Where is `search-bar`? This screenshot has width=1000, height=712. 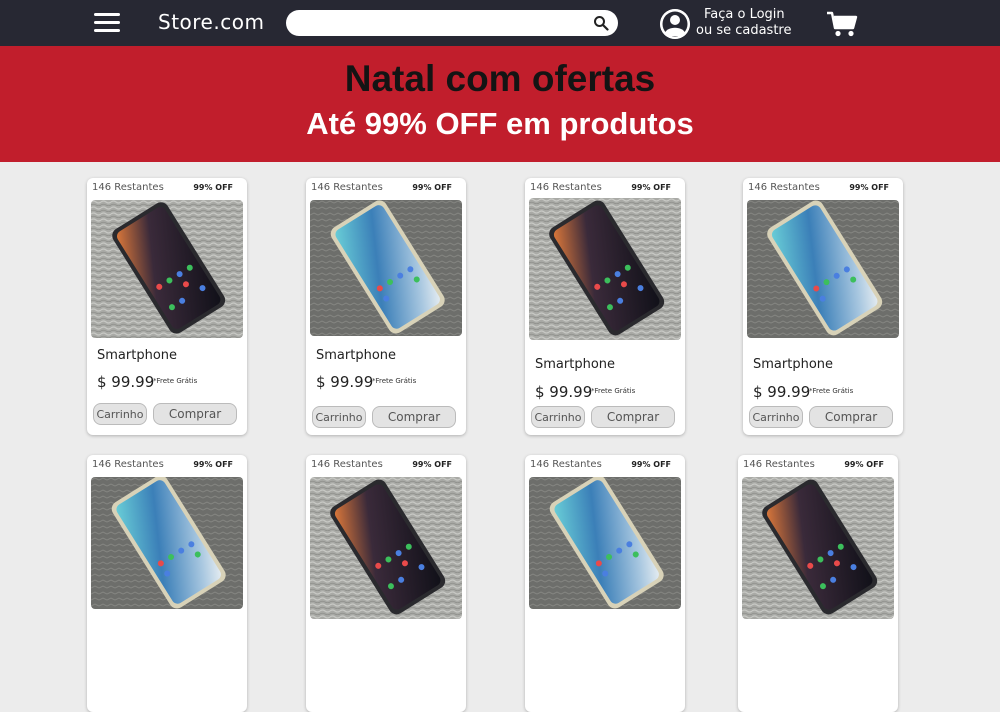
search-bar is located at coordinates (452, 23).